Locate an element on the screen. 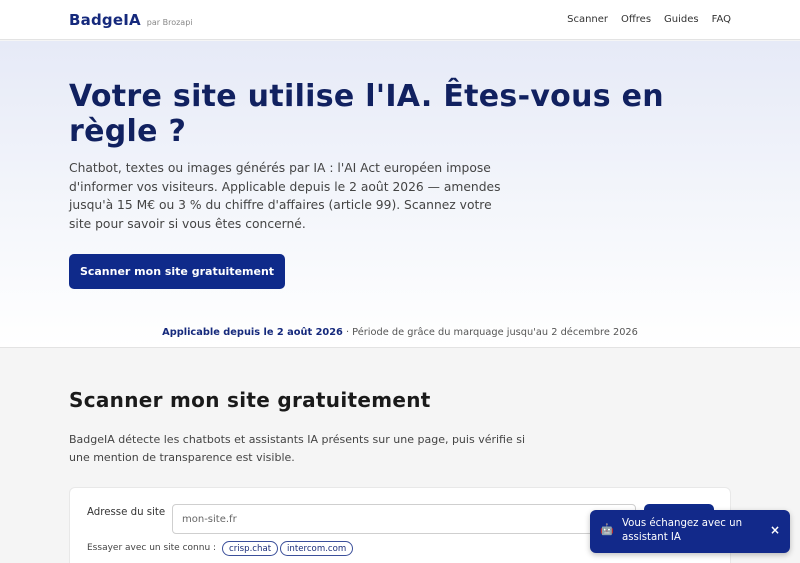 This screenshot has height=563, width=800. robot-icon: 🤖 is located at coordinates (607, 529).